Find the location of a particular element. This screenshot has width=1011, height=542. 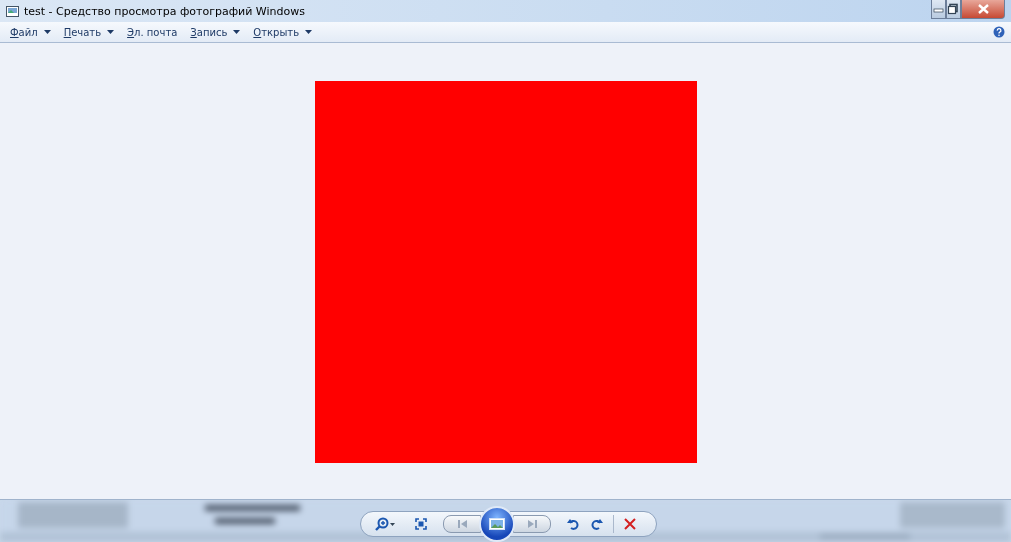

restore-icon is located at coordinates (953, 9).